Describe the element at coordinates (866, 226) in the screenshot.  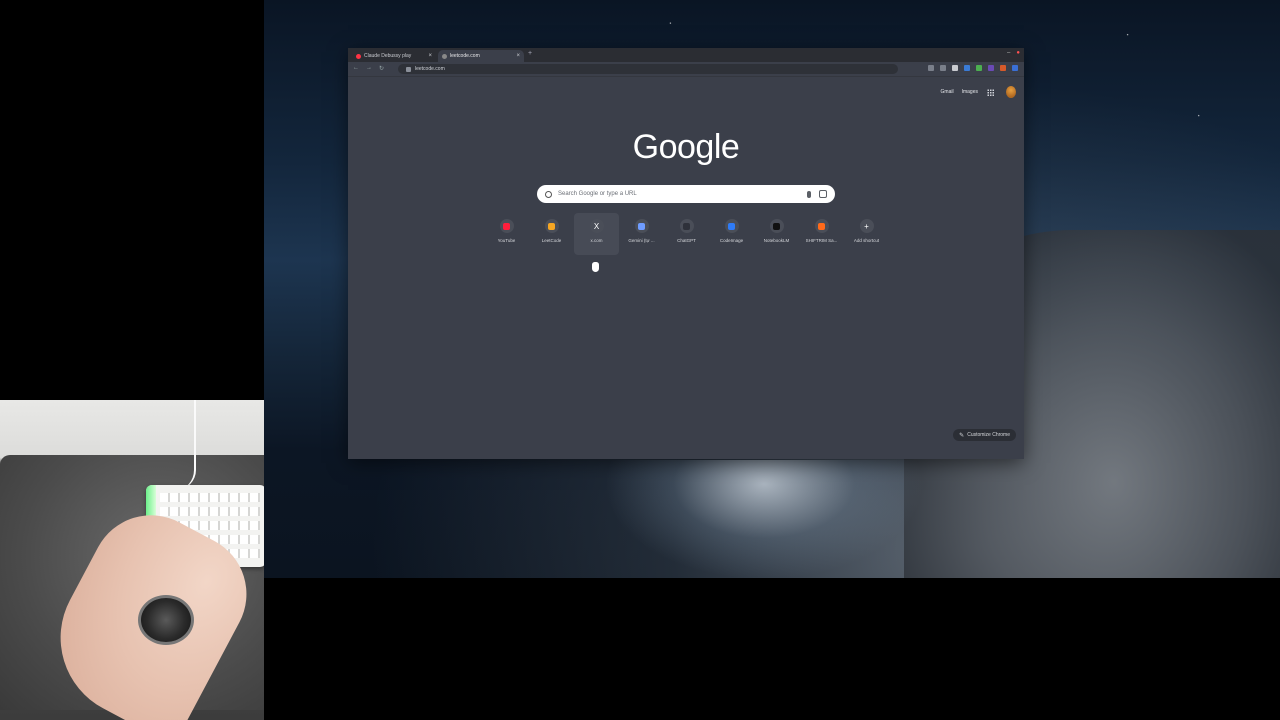
I see `plus-icon: +` at that location.